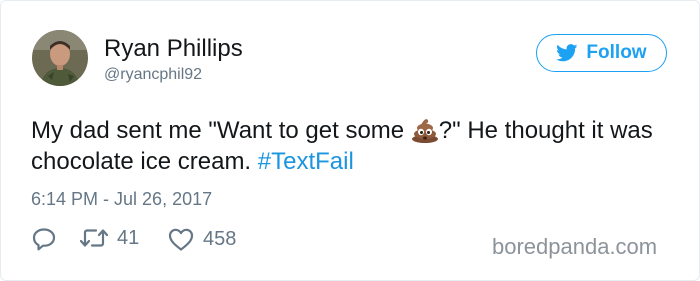  I want to click on reply-icon, so click(44, 239).